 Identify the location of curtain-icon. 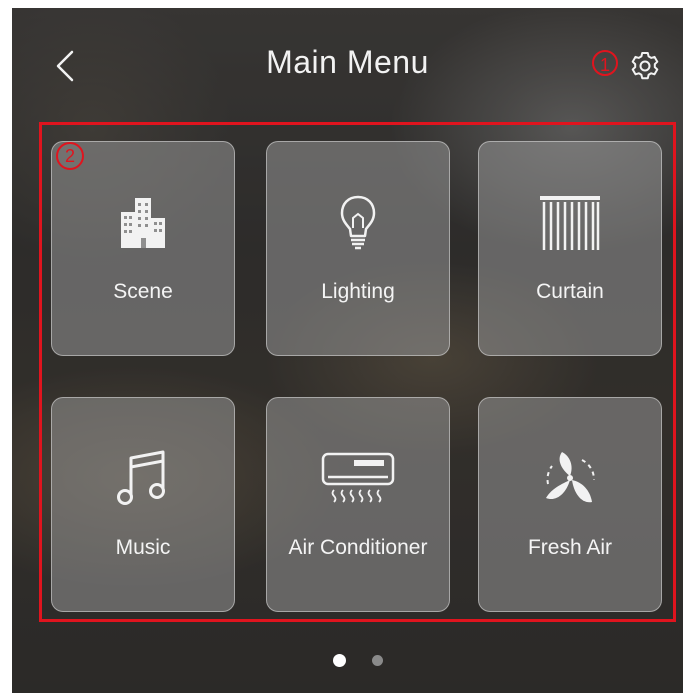
(570, 223).